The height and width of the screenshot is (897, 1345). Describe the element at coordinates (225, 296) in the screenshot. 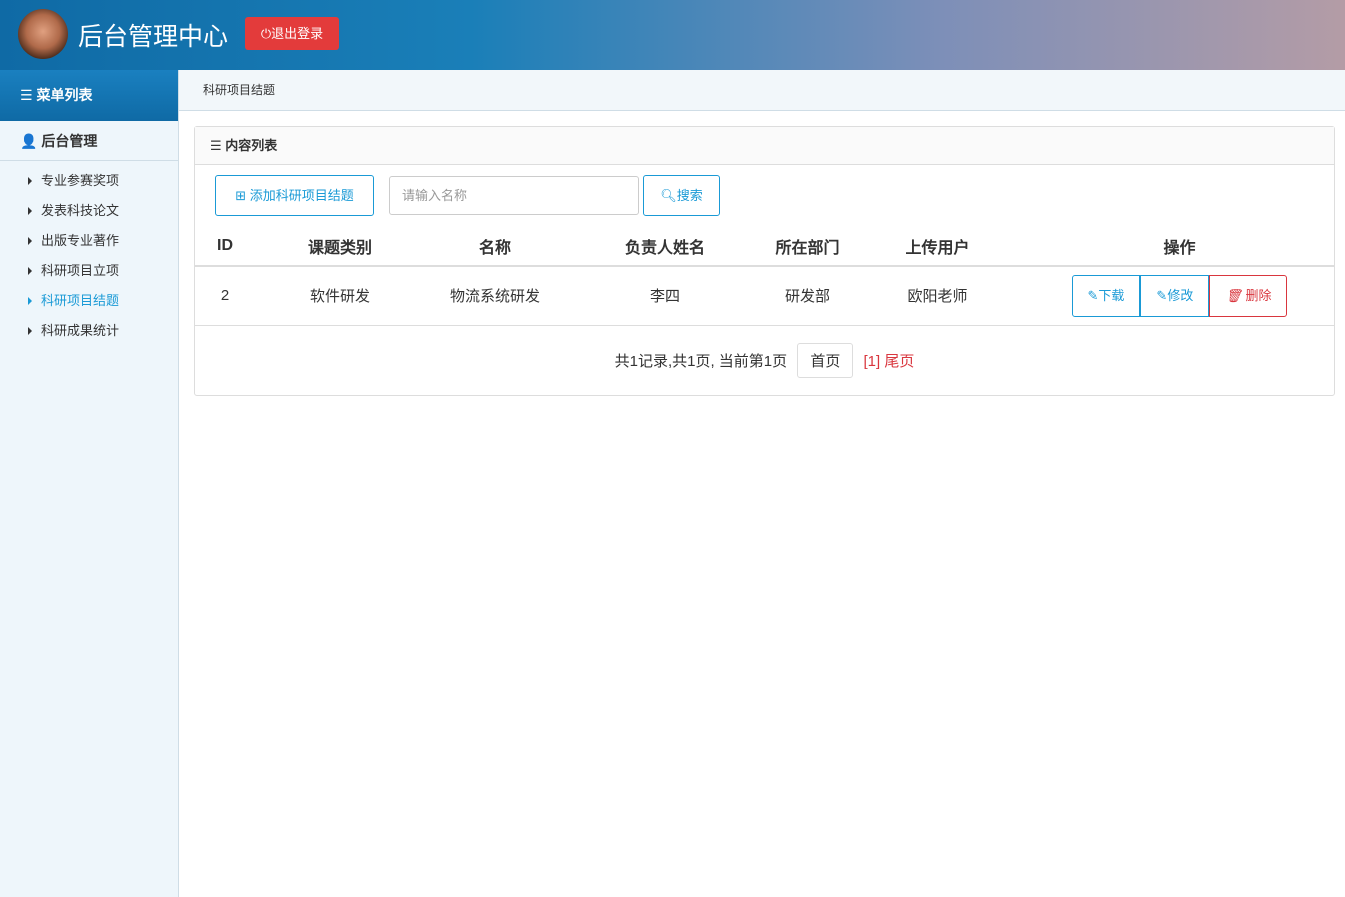

I see `cell-id: 2` at that location.